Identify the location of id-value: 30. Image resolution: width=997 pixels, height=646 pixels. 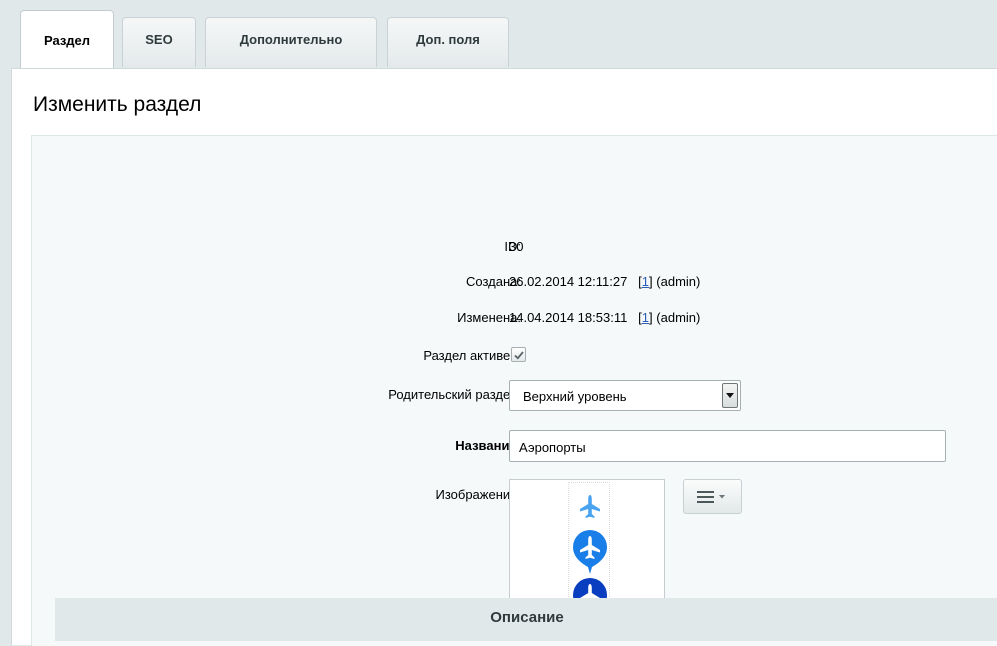
(516, 246).